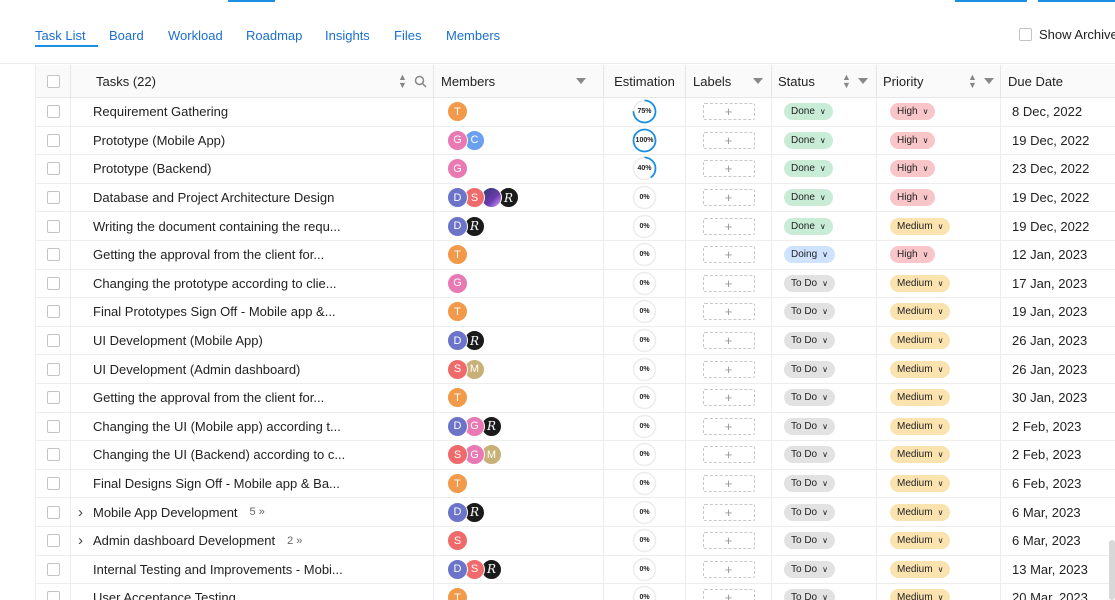 Image resolution: width=1115 pixels, height=600 pixels. I want to click on tab-roadmap: Roadmap, so click(274, 35).